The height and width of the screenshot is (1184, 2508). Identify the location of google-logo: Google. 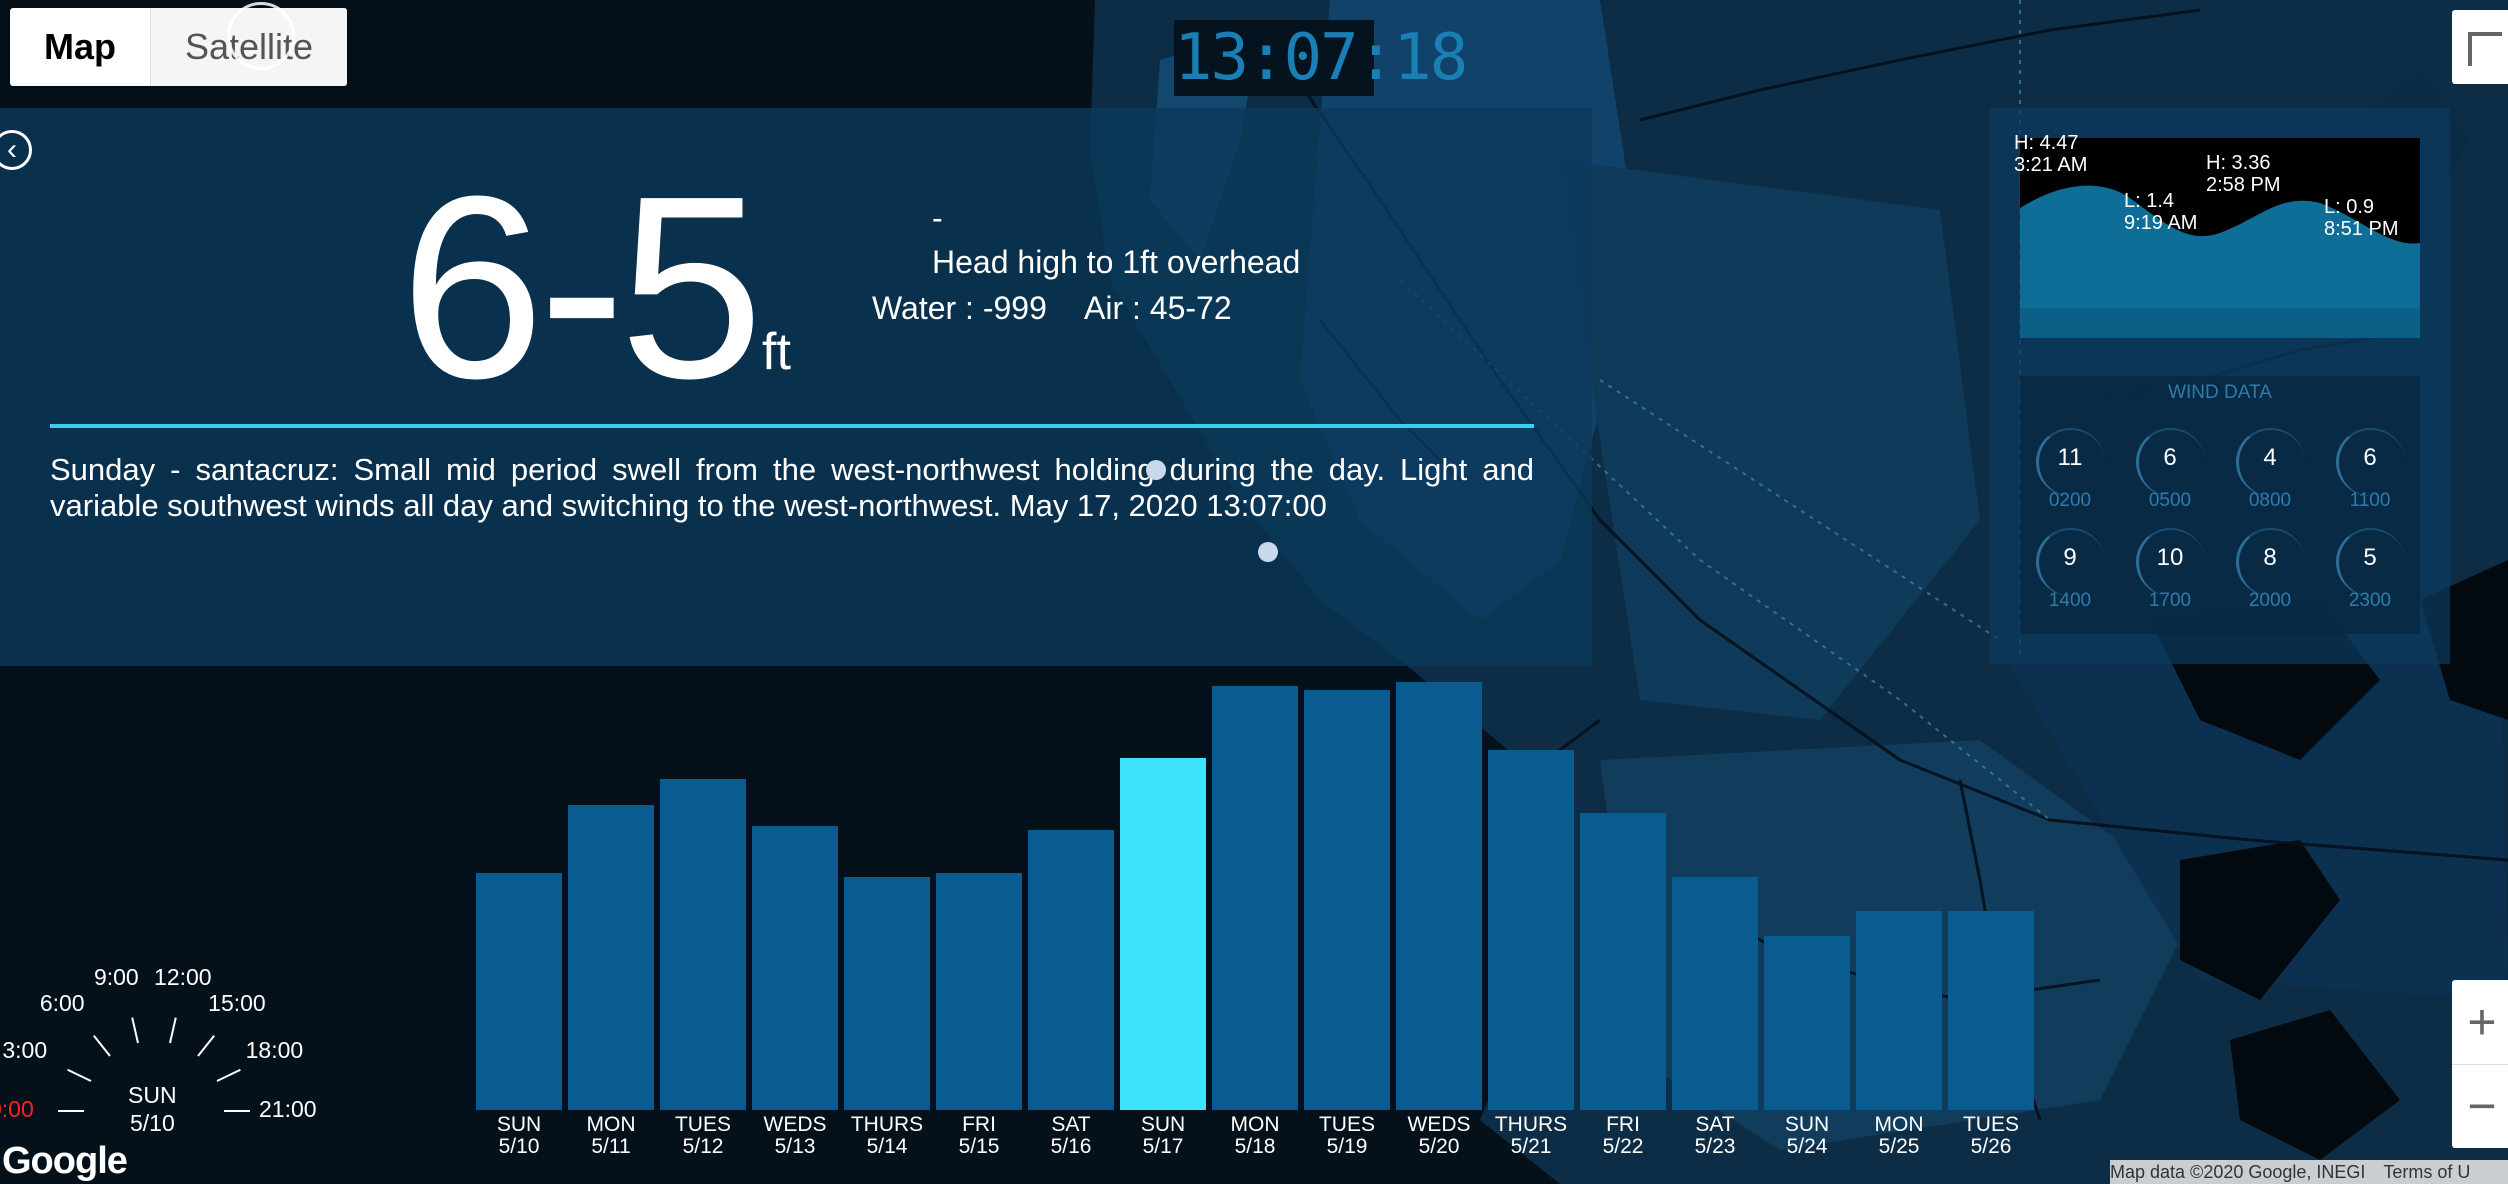
(65, 1161).